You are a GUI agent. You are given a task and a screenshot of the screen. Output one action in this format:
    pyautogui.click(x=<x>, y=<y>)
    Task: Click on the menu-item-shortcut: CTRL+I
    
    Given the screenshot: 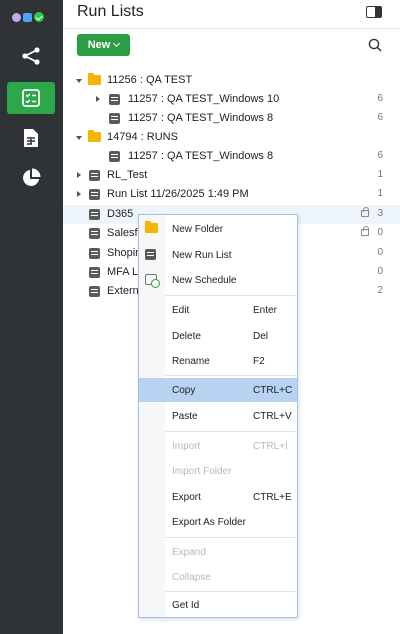 What is the action you would take?
    pyautogui.click(x=270, y=446)
    